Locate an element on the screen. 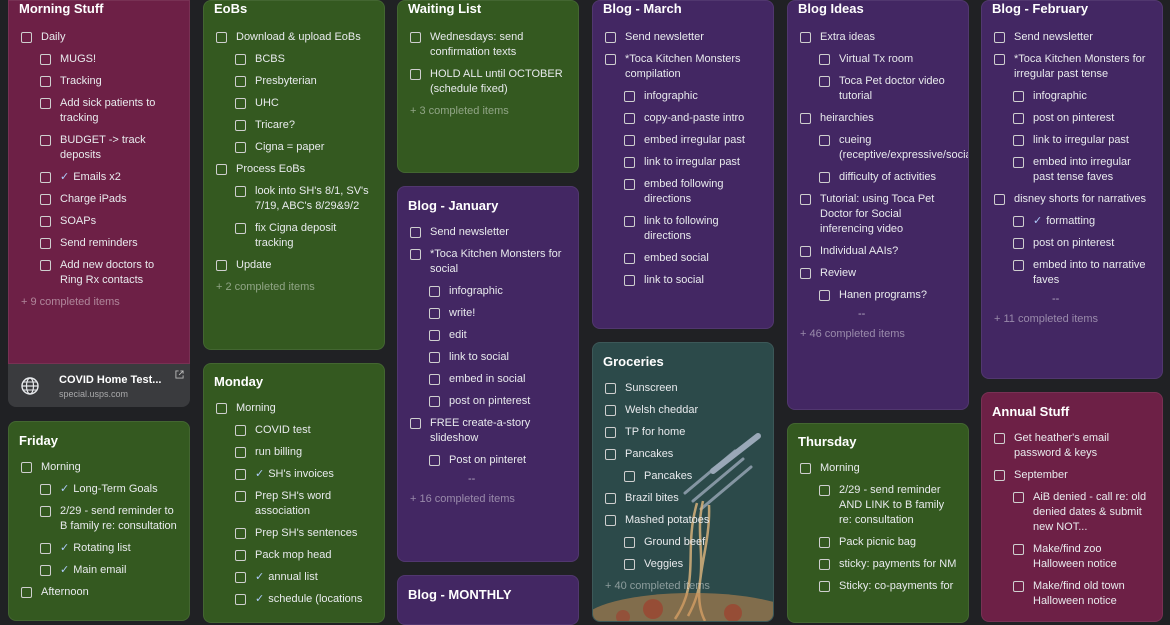 Image resolution: width=1170 pixels, height=625 pixels. checklist-item-text: embed following directions is located at coordinates (684, 191).